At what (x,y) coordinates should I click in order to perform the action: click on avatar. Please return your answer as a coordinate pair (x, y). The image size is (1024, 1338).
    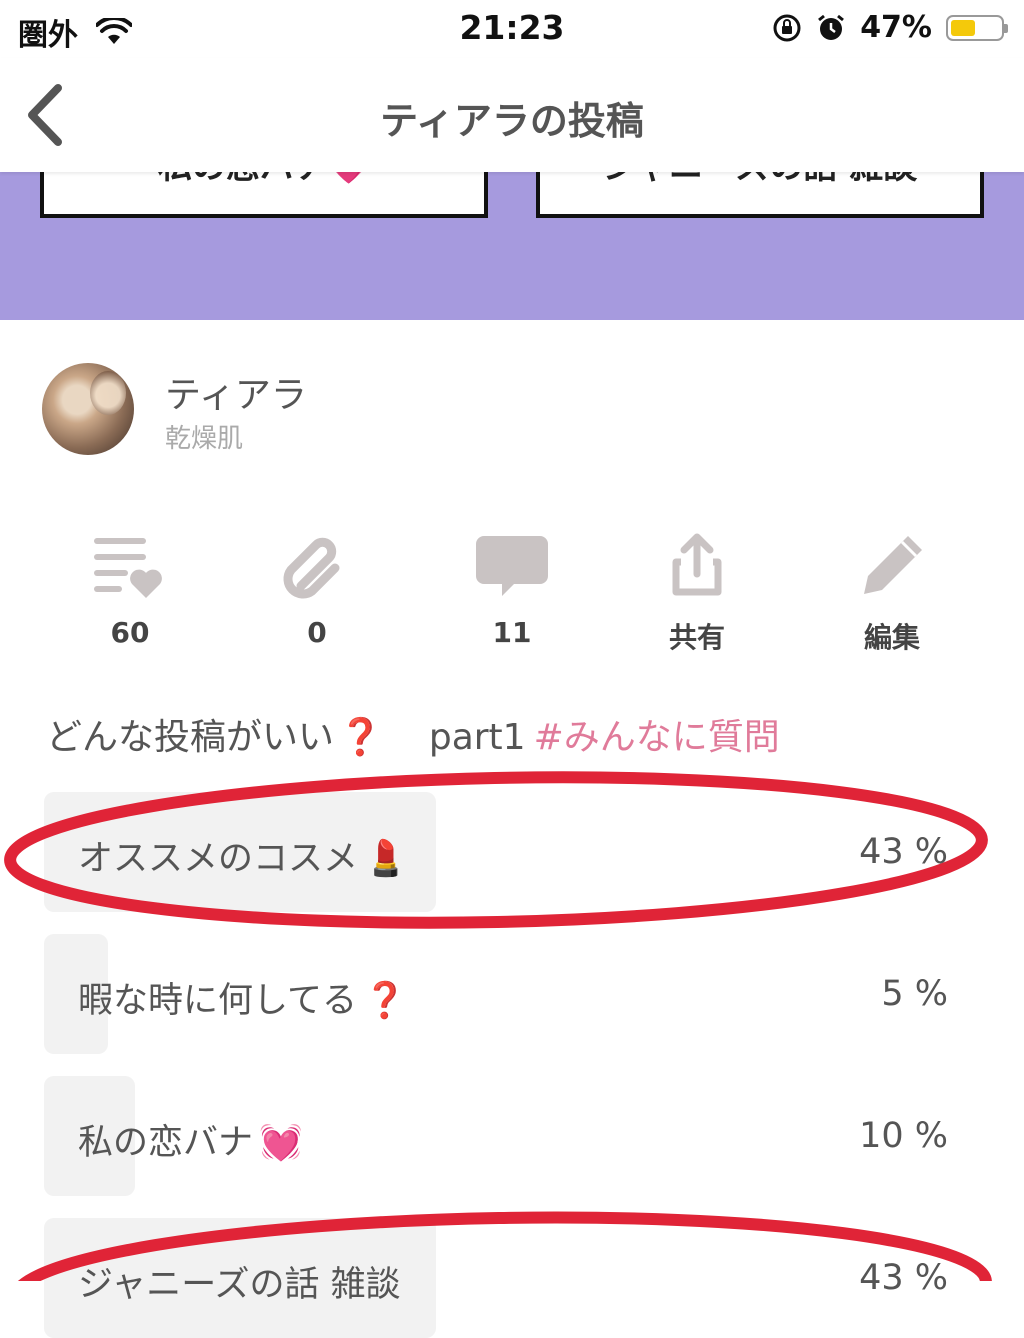
    Looking at the image, I should click on (88, 409).